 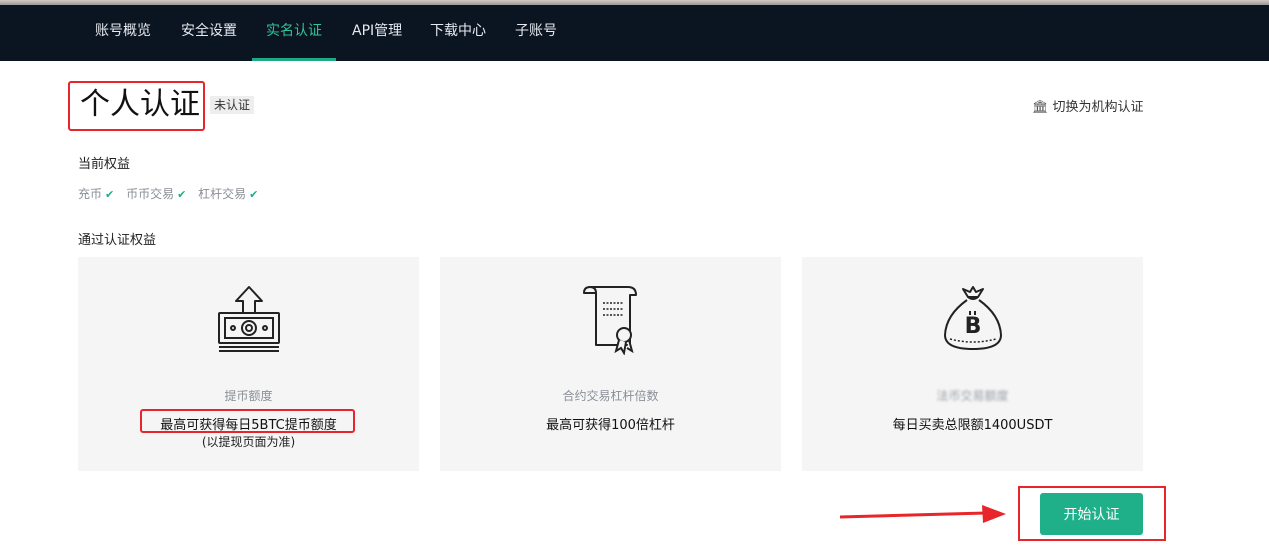 I want to click on current-rights-list: 充币 ✔ 币币交易 ✔ 杠杆交易 ✔, so click(x=172, y=193).